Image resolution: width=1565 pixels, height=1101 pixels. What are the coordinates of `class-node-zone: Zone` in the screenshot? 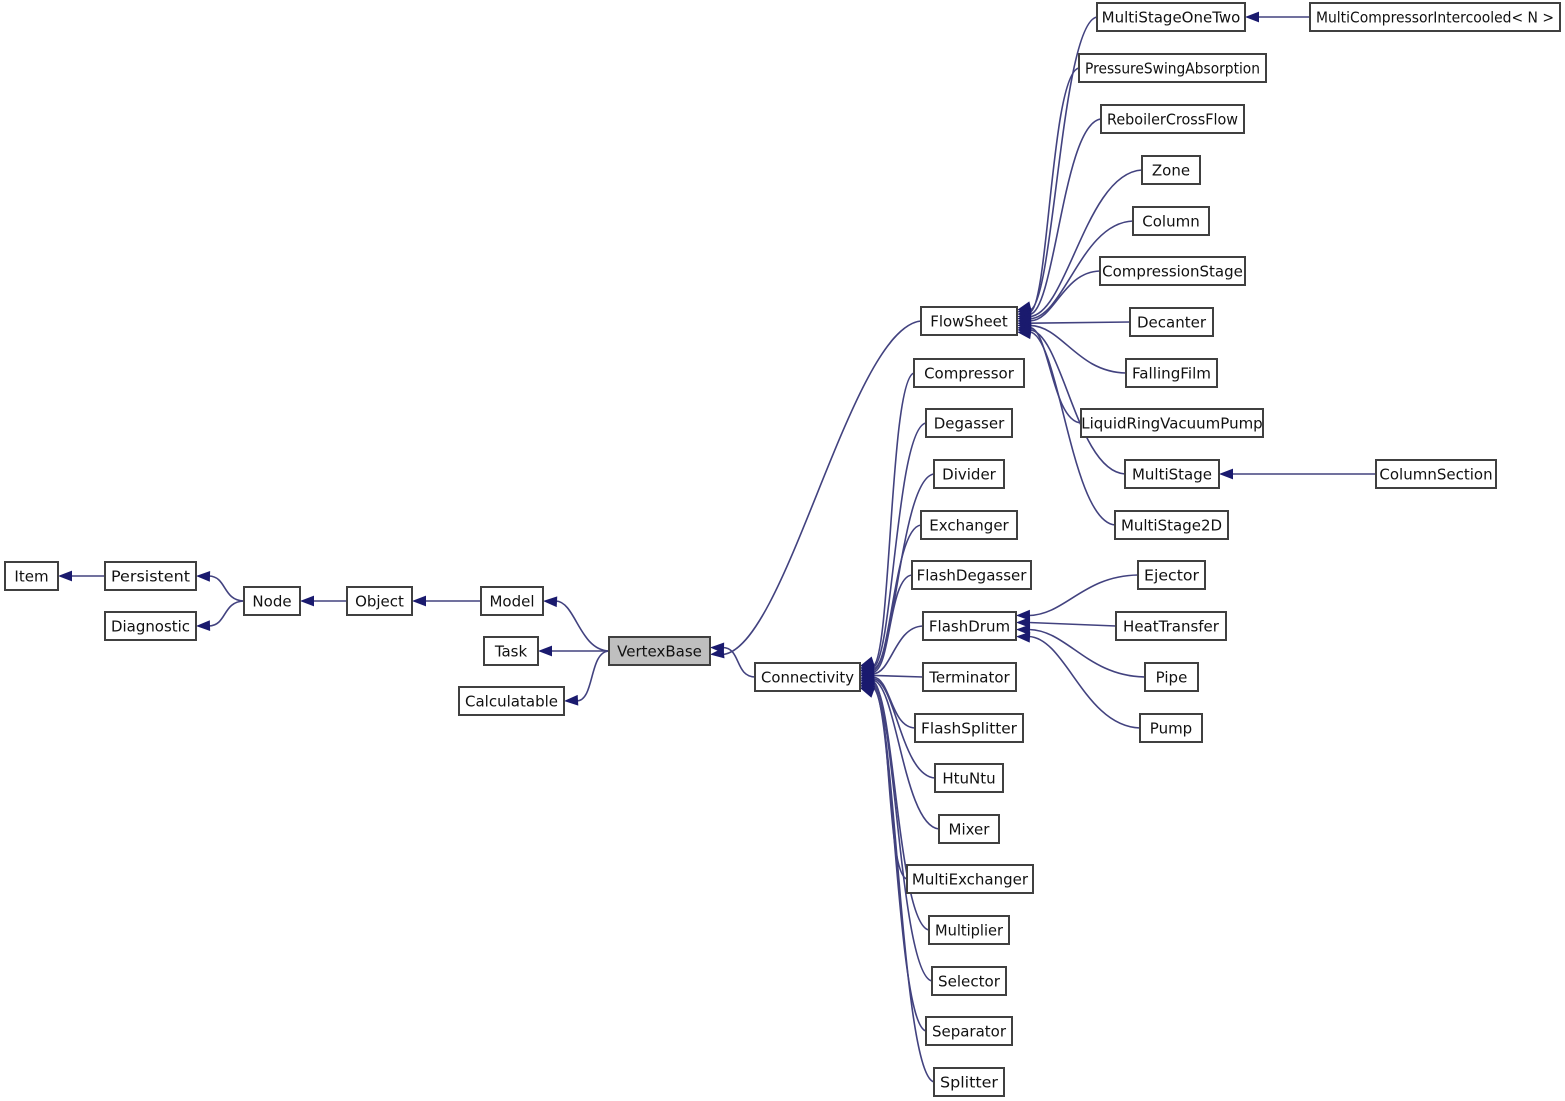 It's located at (1171, 170).